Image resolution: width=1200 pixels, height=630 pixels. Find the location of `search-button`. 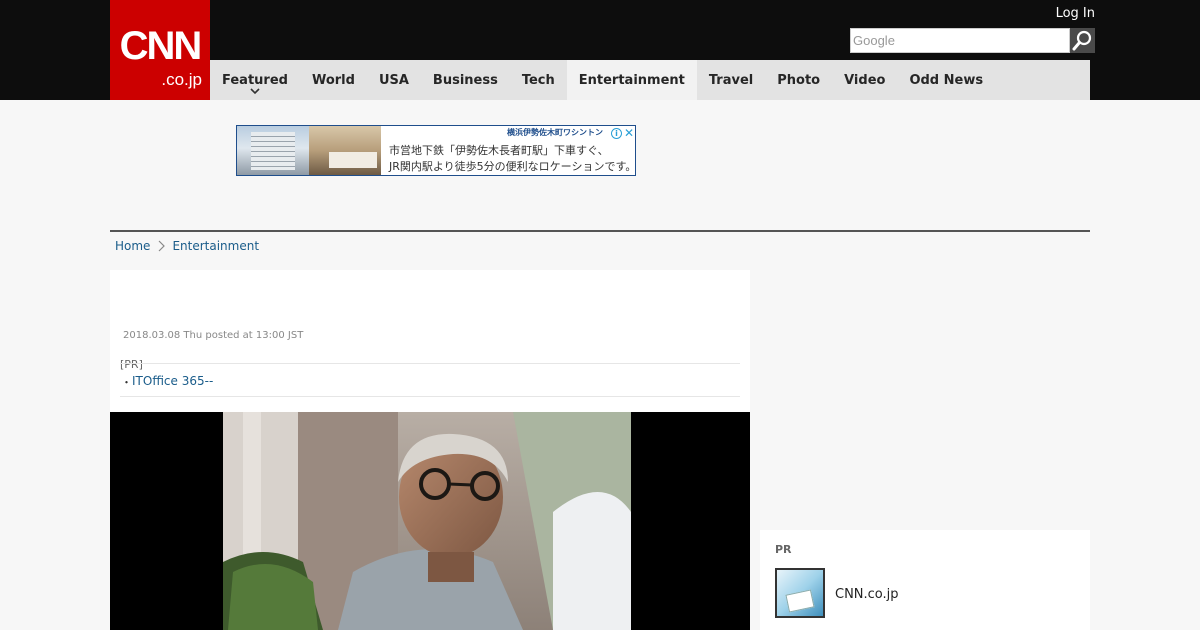

search-button is located at coordinates (1082, 40).